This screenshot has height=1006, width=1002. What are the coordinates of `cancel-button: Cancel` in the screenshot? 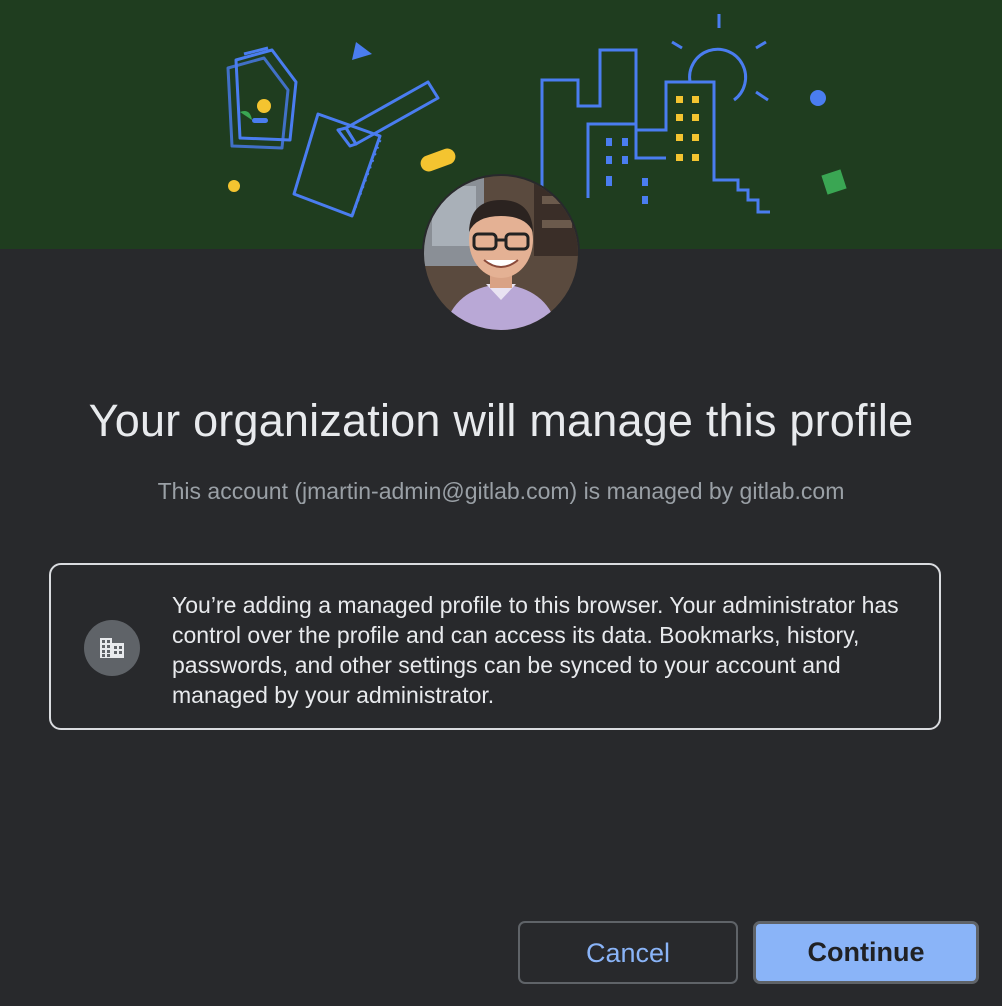 It's located at (628, 952).